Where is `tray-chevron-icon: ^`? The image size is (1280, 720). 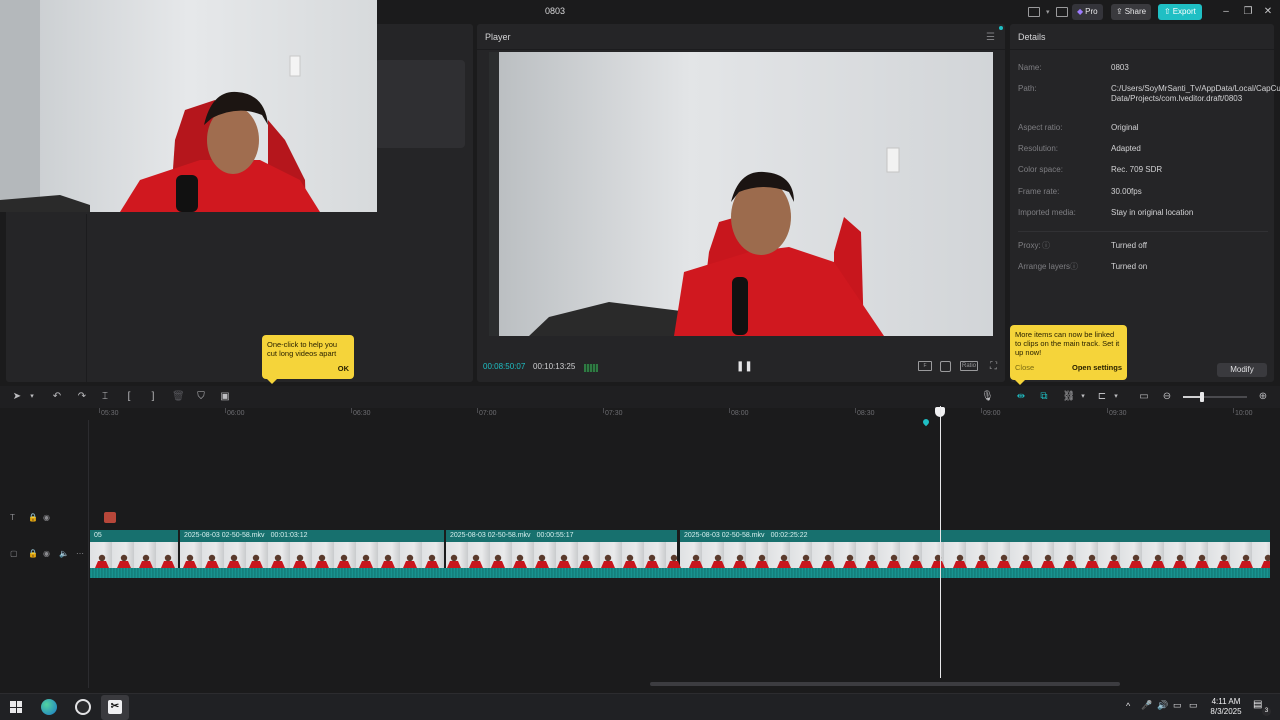 tray-chevron-icon: ^ is located at coordinates (1128, 706).